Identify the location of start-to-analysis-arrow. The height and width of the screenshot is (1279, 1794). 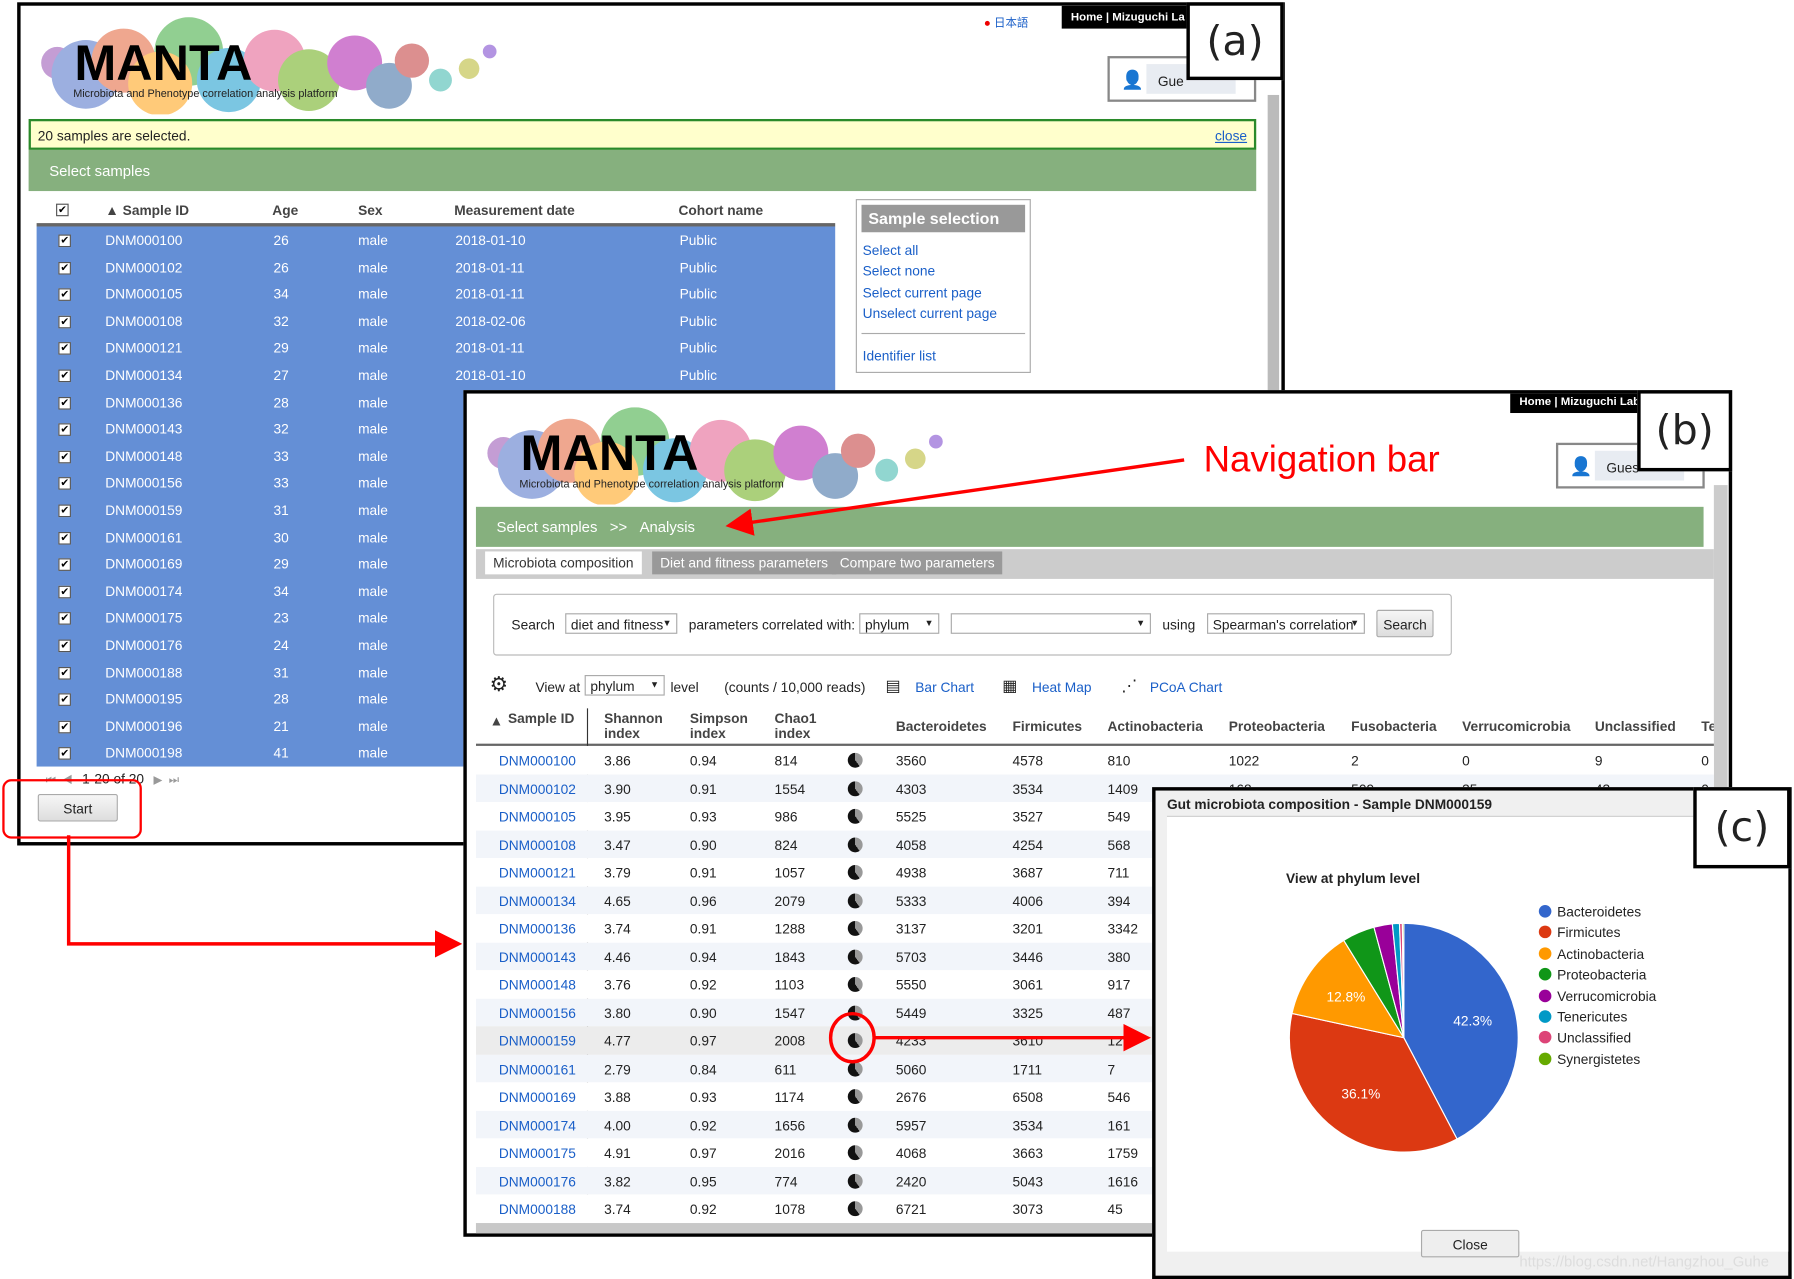
(264, 896).